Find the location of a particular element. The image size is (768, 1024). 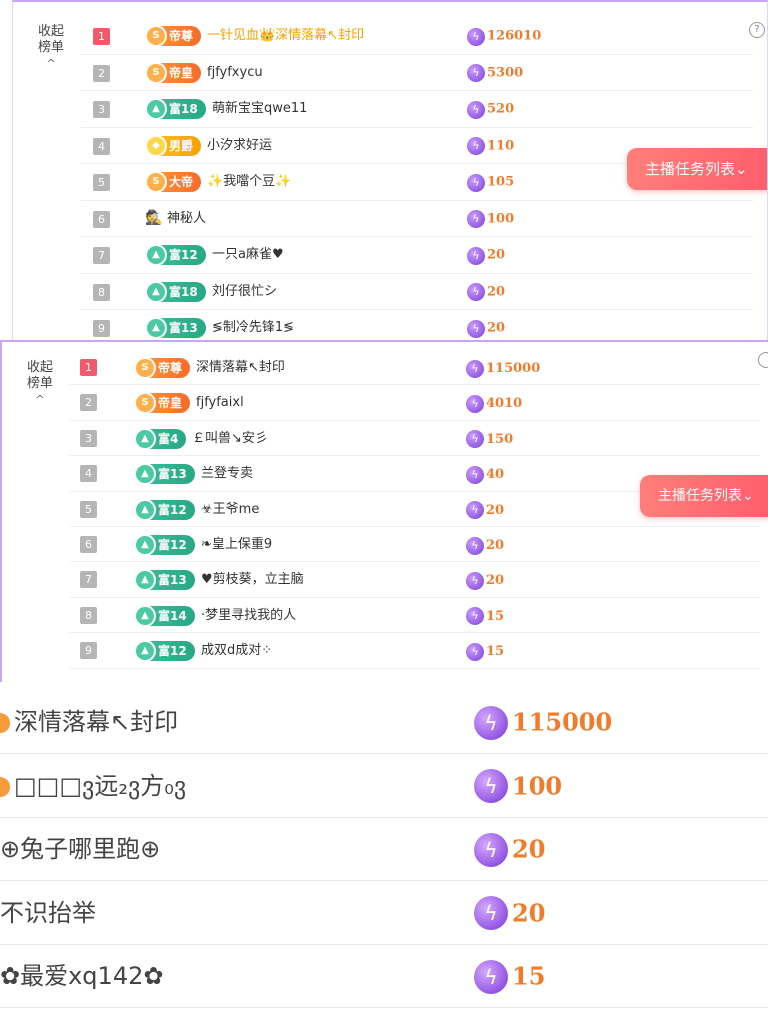

zoomed-rank-row: 深情落幕↖封印 ϟ 115000 is located at coordinates (384, 722).